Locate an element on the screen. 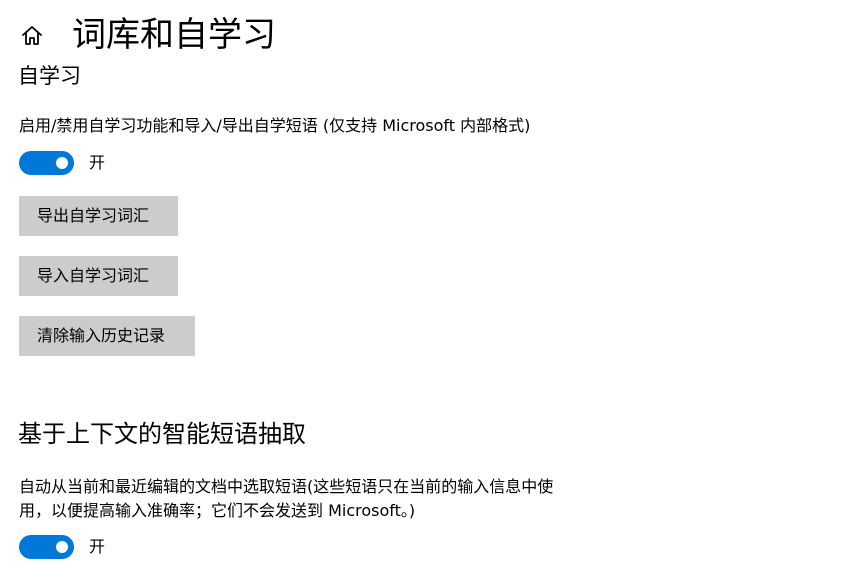  self-learning-toggle is located at coordinates (46, 163).